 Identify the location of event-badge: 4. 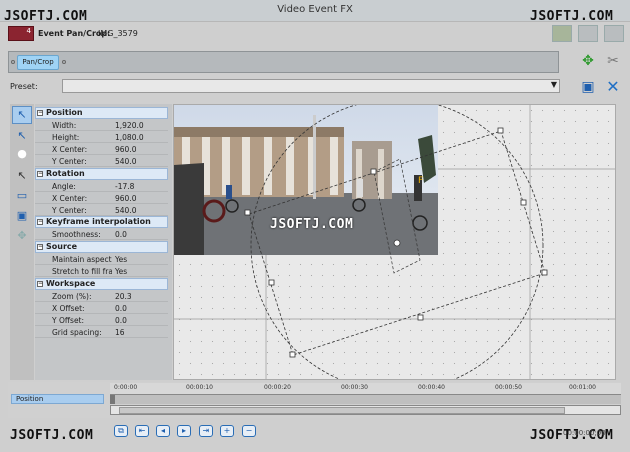
(21, 33).